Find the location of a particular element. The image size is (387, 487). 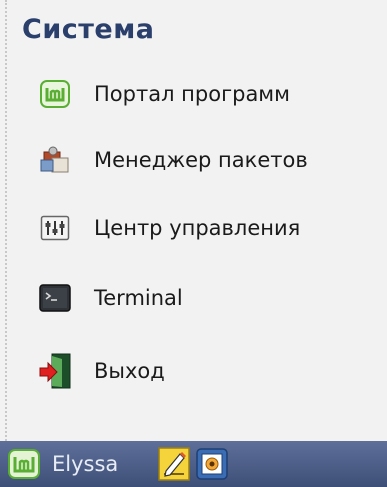

menu-item-label: Менеджер пакетов is located at coordinates (201, 160).